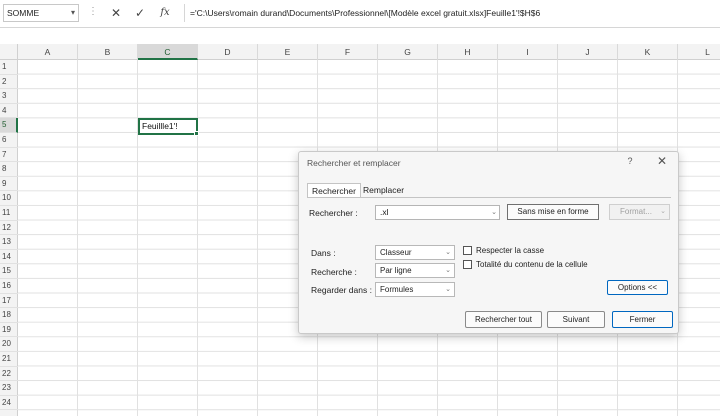 This screenshot has width=720, height=416. I want to click on within-label: Dans :, so click(323, 253).